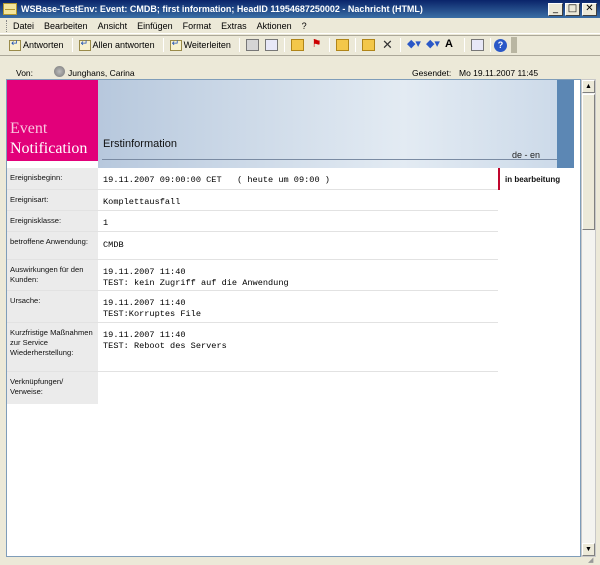  I want to click on previous-item-icon: ◆▾, so click(414, 45).